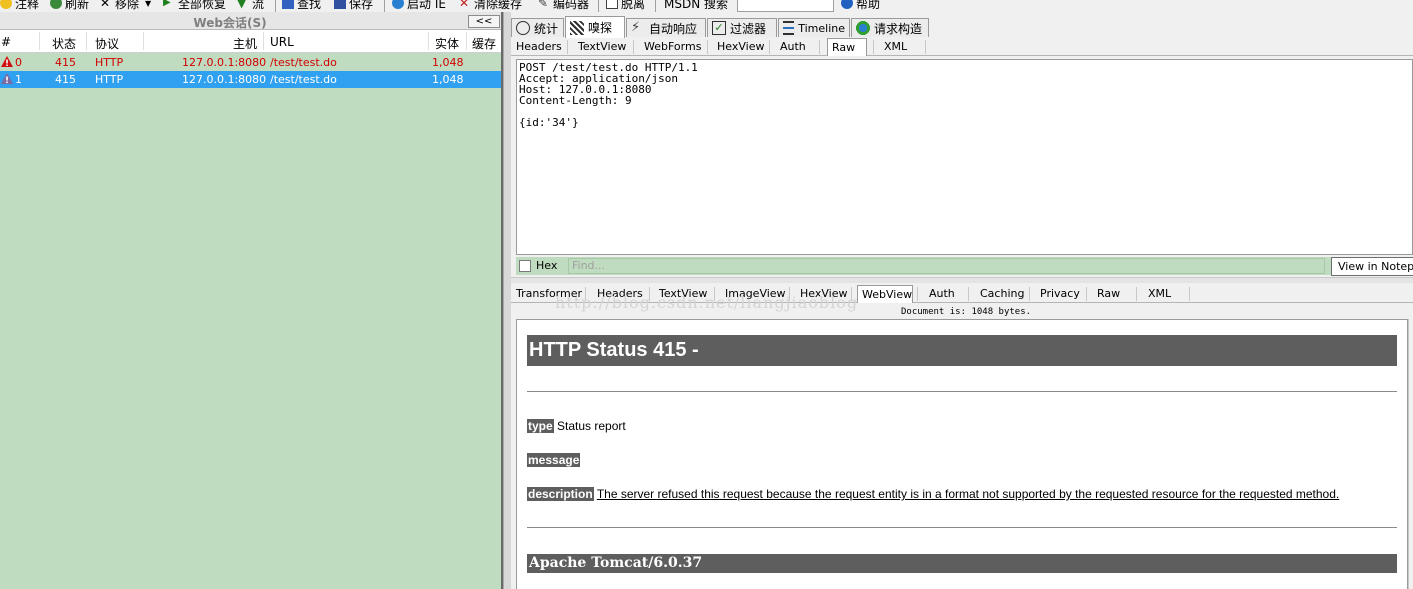  Describe the element at coordinates (1372, 266) in the screenshot. I see `view-in-notepad-button: View in Notepad` at that location.